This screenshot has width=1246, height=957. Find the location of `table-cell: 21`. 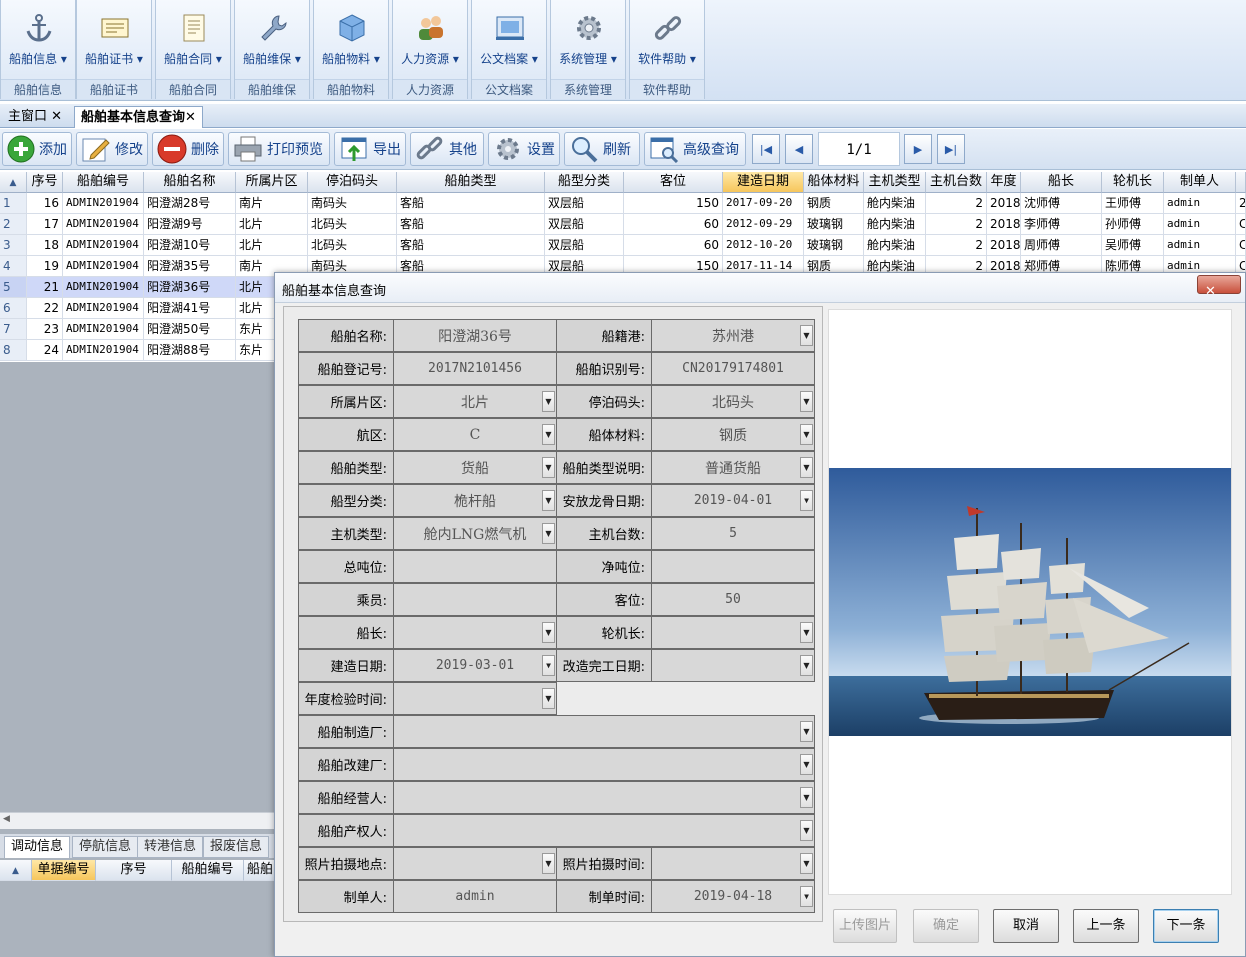

table-cell: 21 is located at coordinates (45, 287).